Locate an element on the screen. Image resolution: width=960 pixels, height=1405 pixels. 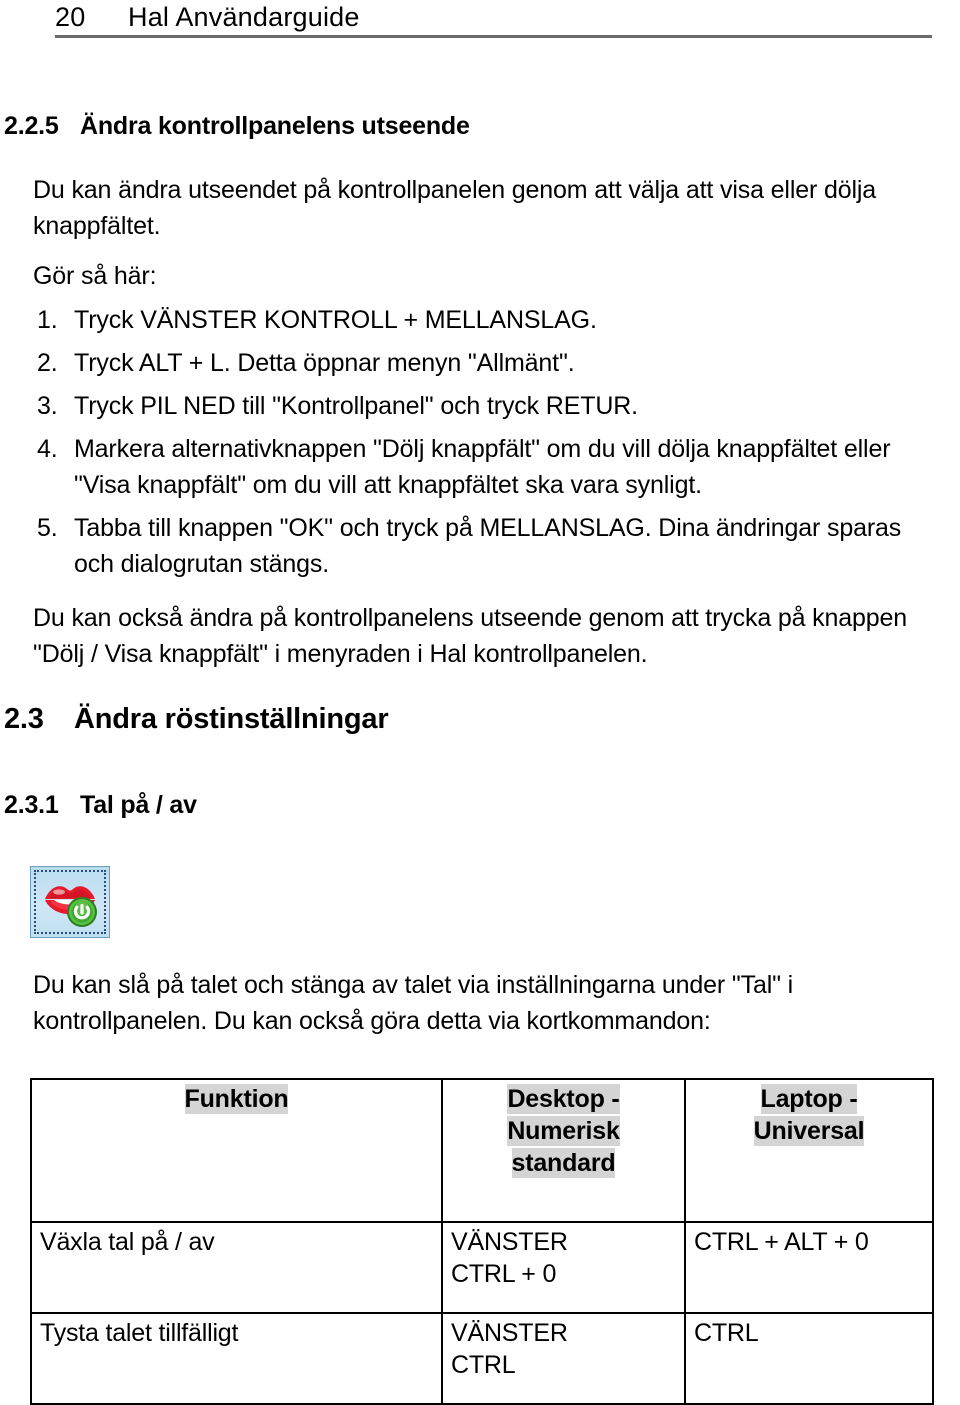
cell-laptop-line-1: CTRL is located at coordinates (726, 1333).